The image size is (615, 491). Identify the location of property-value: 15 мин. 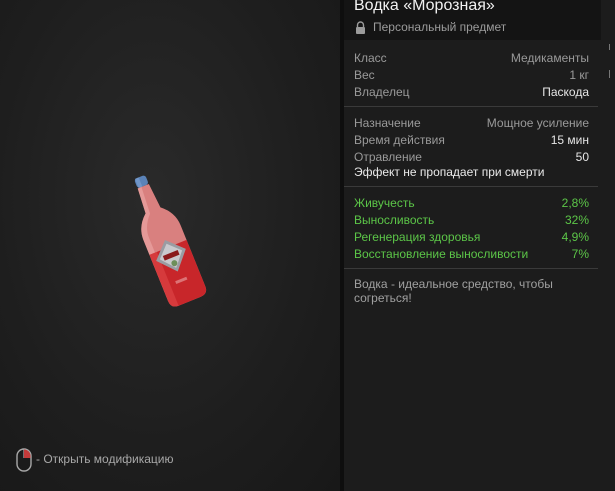
(569, 140).